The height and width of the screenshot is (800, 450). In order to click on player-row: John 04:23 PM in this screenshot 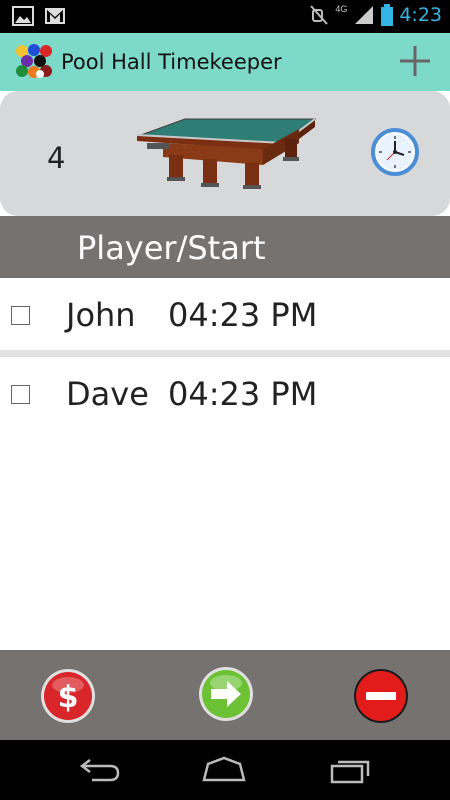, I will do `click(225, 314)`.